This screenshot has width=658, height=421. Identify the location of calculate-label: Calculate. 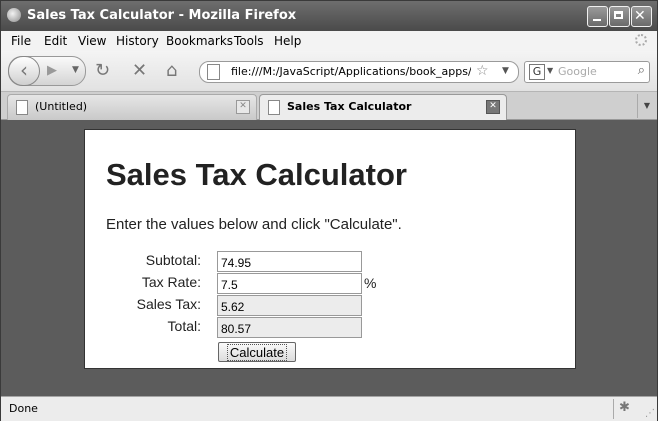
(257, 352).